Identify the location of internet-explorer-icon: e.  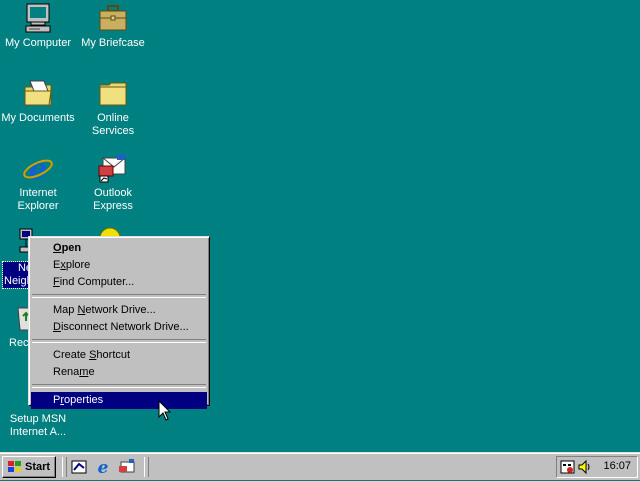
(38, 169).